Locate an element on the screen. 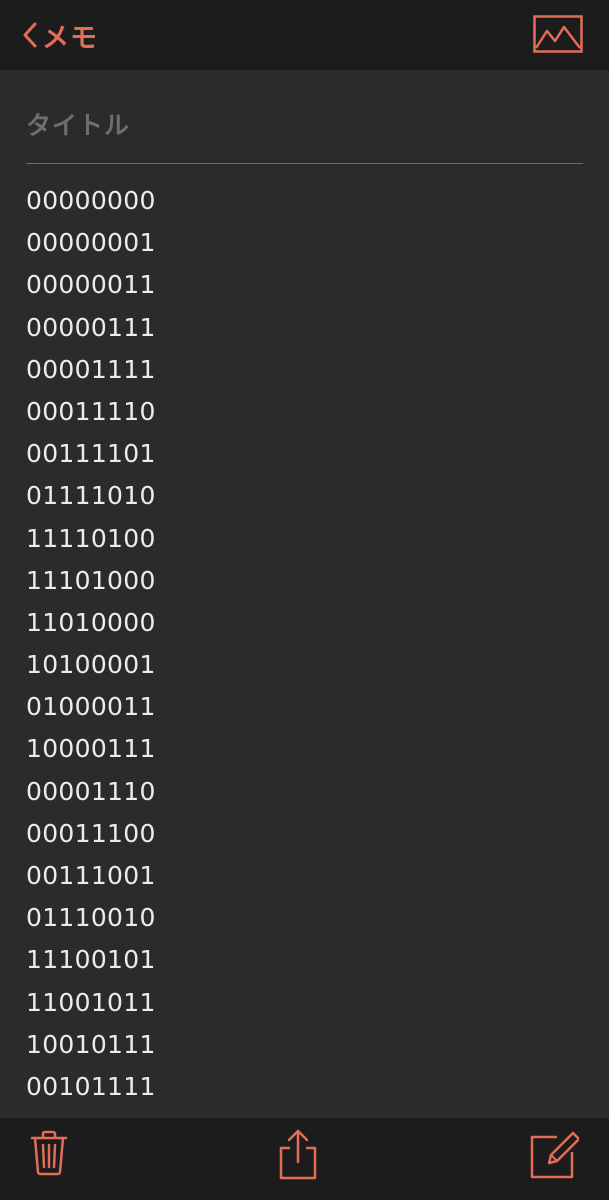 The height and width of the screenshot is (1200, 609). note-line: 01111010 is located at coordinates (91, 496).